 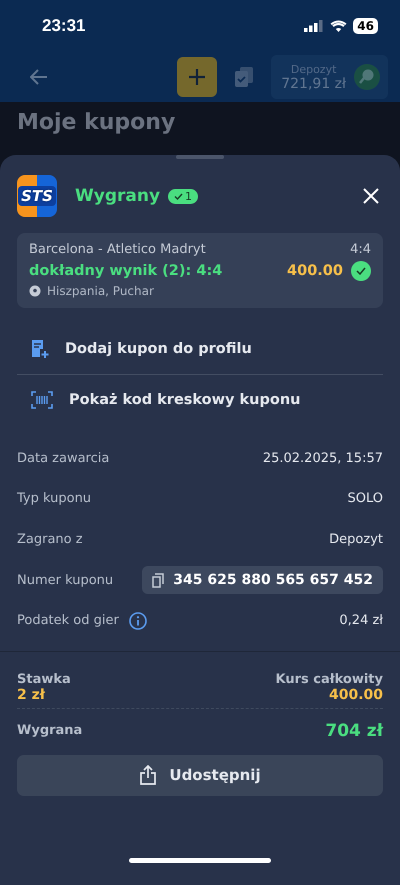 I want to click on total-odds-label: Kurs całkowity, so click(x=329, y=679).